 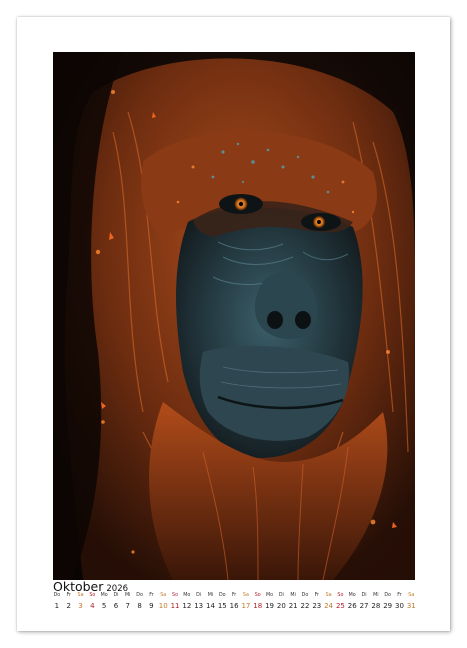 I want to click on day-cell: Di 13, so click(x=199, y=603).